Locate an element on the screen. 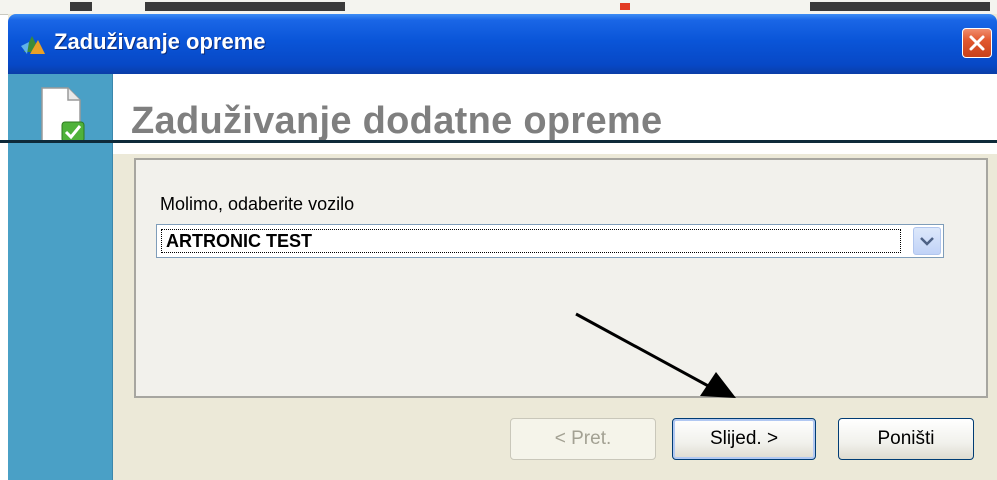  wizard-side-band is located at coordinates (60, 277).